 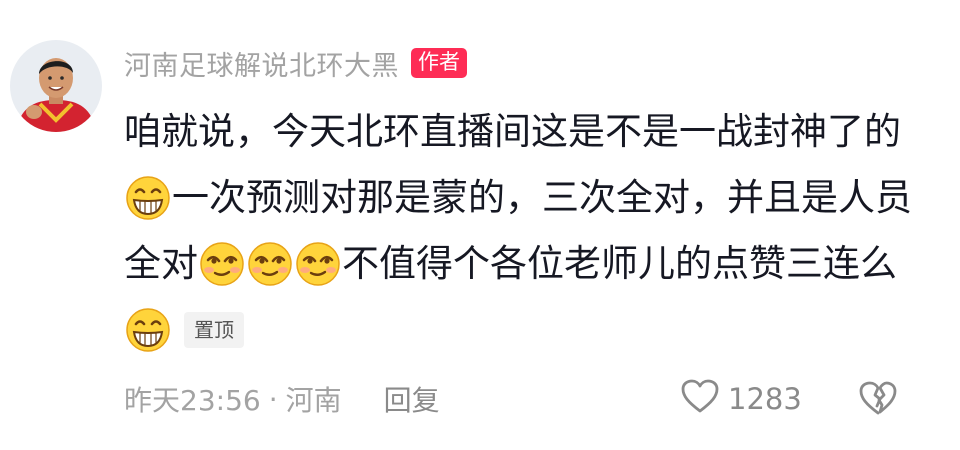 I want to click on avatar, so click(x=56, y=86).